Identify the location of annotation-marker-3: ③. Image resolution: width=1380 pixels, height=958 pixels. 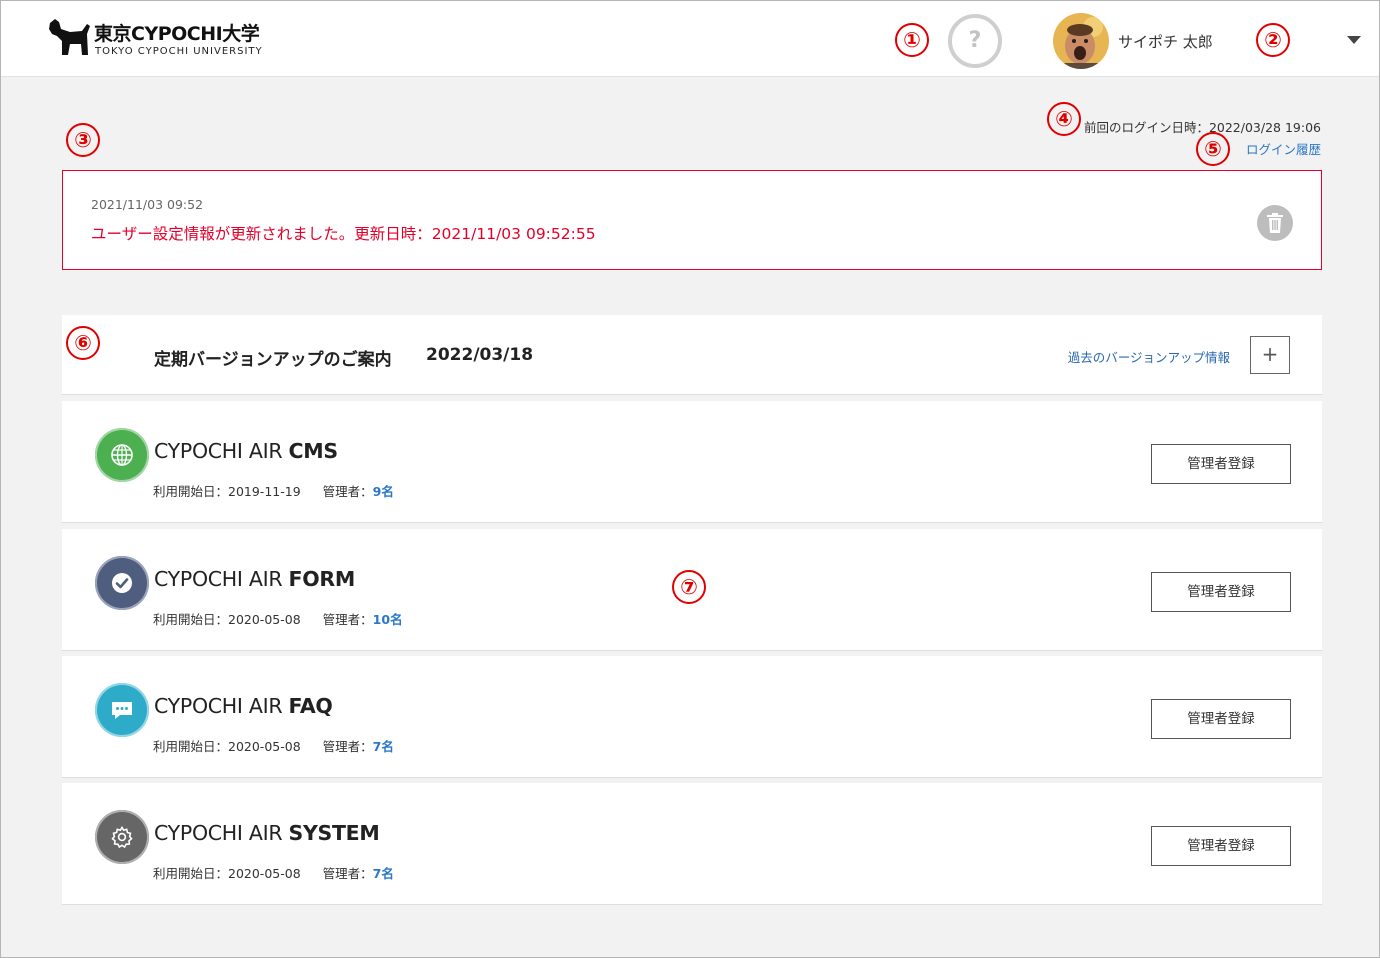
(83, 140).